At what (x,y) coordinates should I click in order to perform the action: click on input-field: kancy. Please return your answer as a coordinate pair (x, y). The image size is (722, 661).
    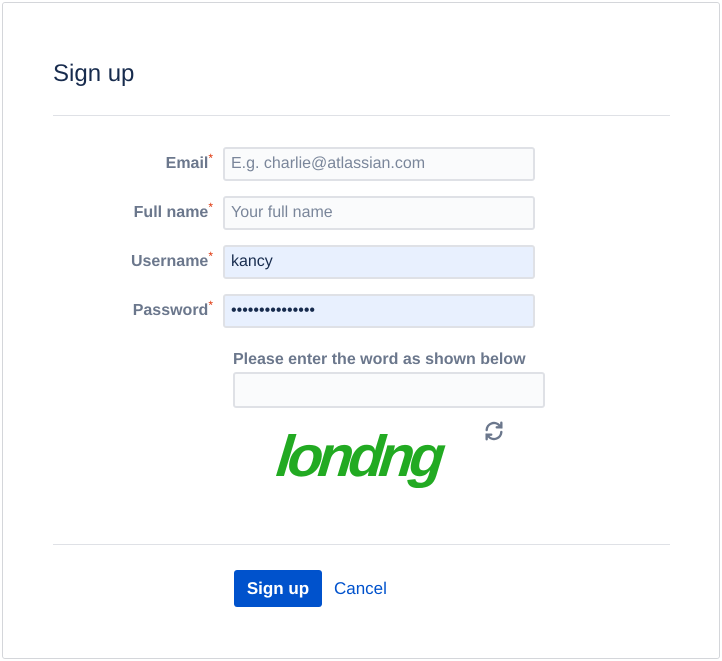
    Looking at the image, I should click on (379, 262).